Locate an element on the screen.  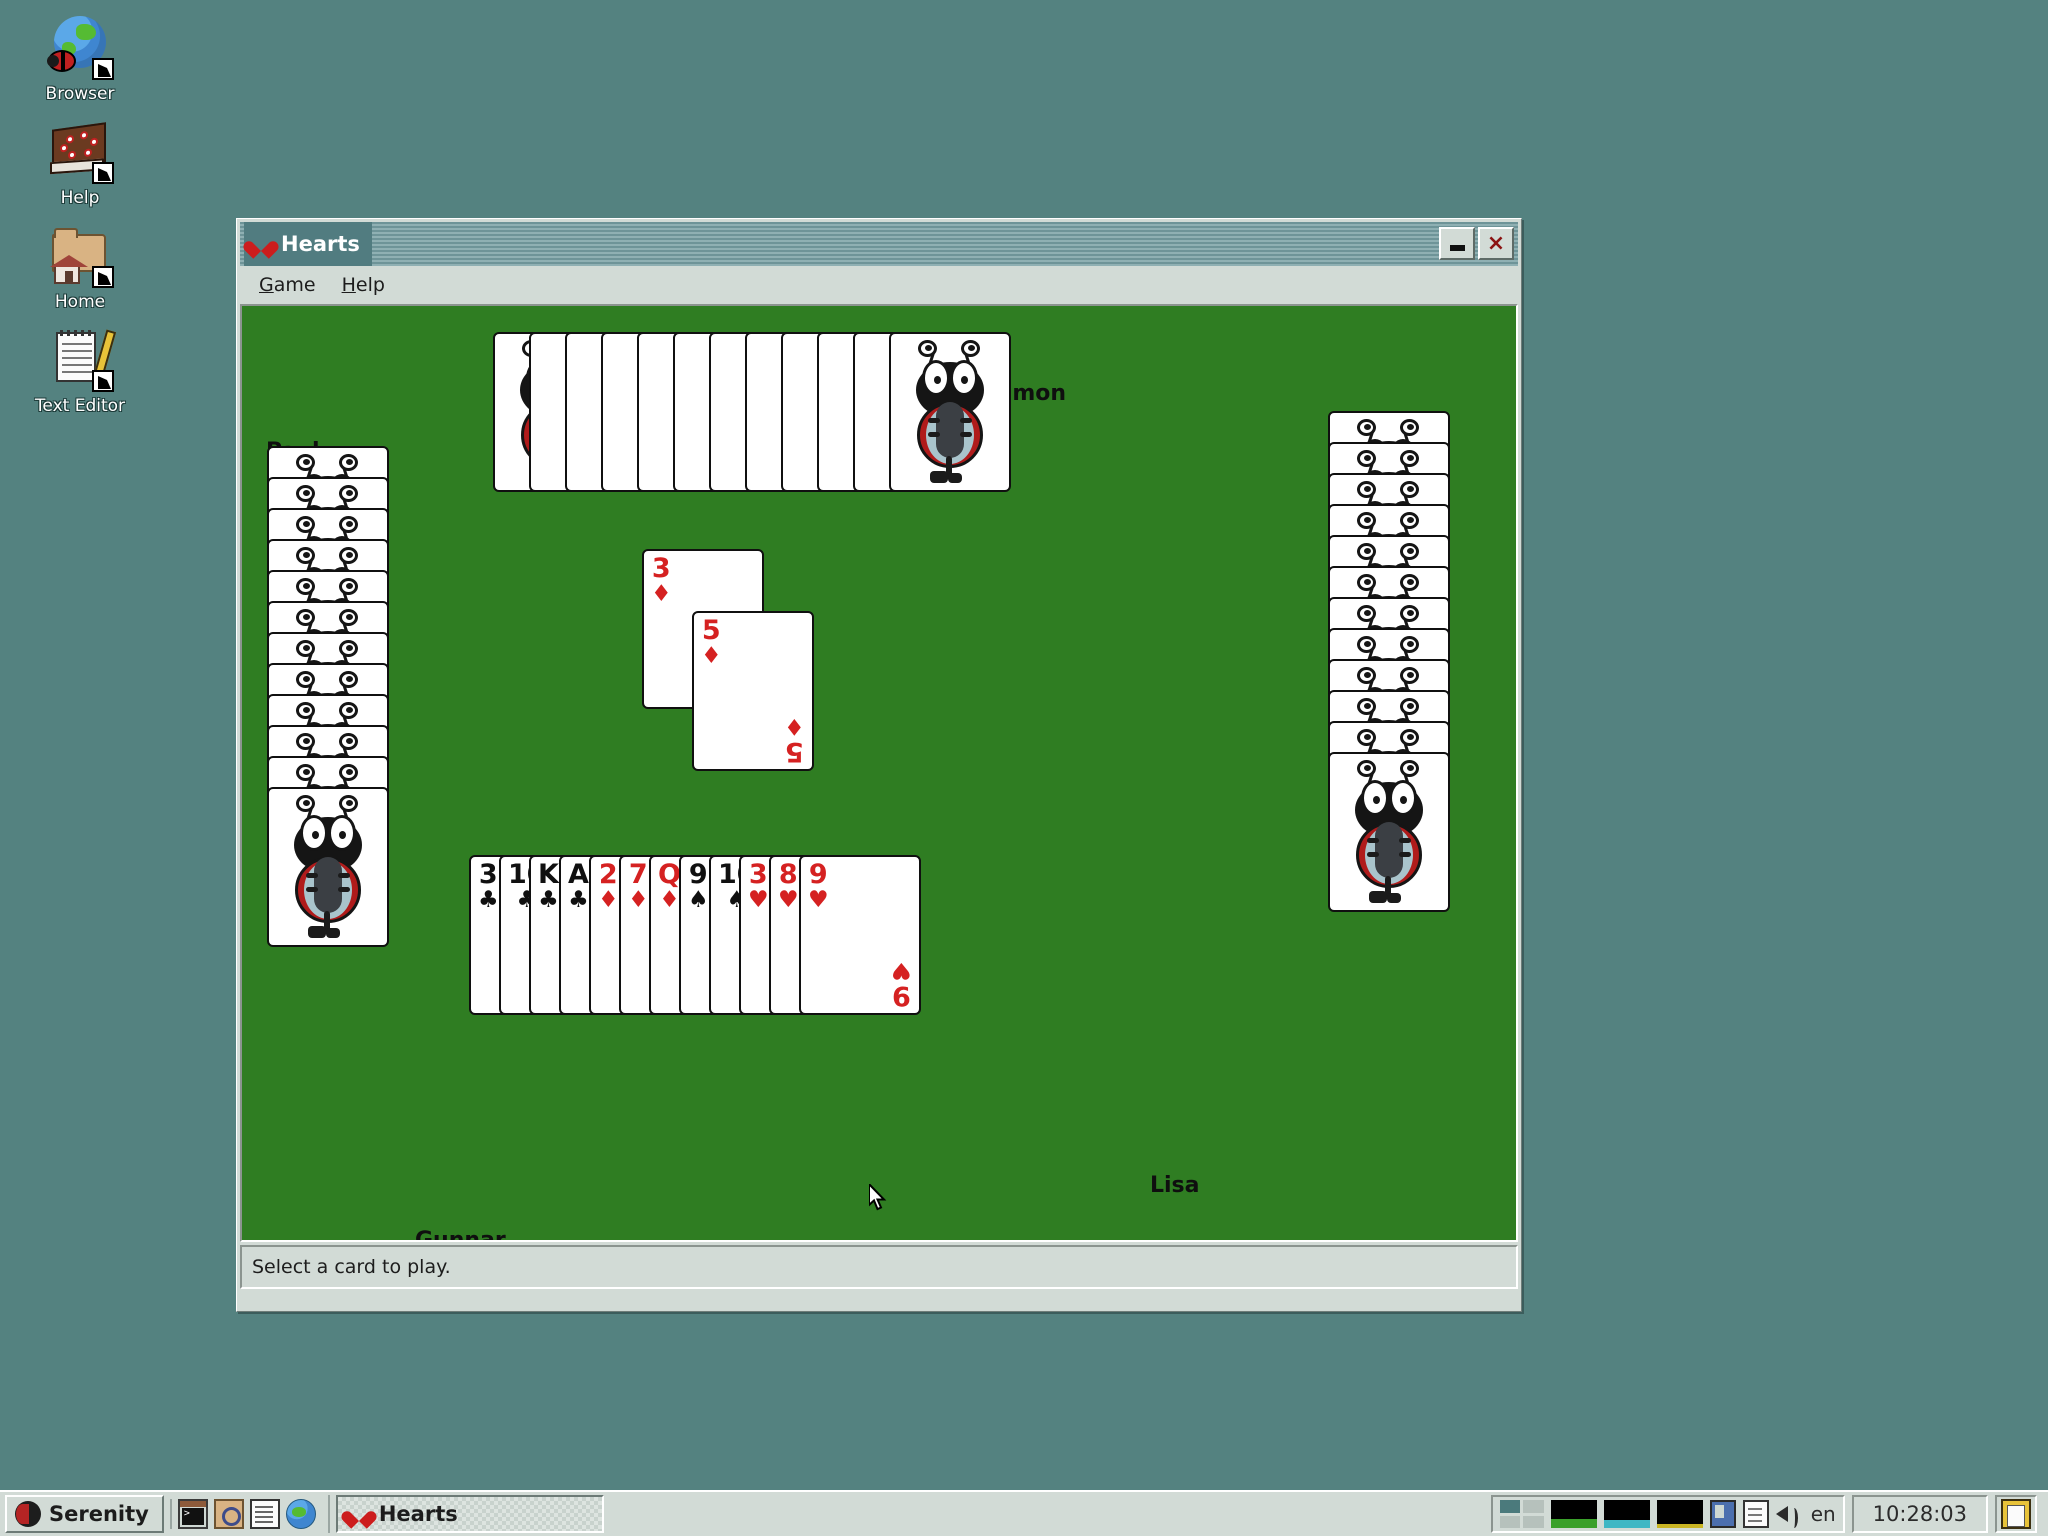
workspace-switcher is located at coordinates (1521, 1514).